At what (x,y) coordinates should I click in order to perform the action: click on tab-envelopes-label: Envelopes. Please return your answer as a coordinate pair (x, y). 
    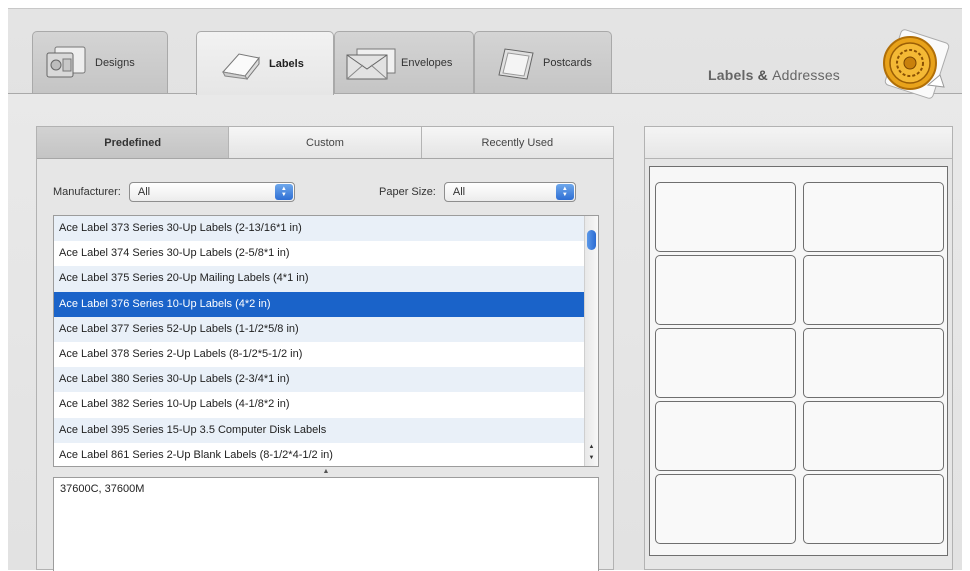
    Looking at the image, I should click on (427, 62).